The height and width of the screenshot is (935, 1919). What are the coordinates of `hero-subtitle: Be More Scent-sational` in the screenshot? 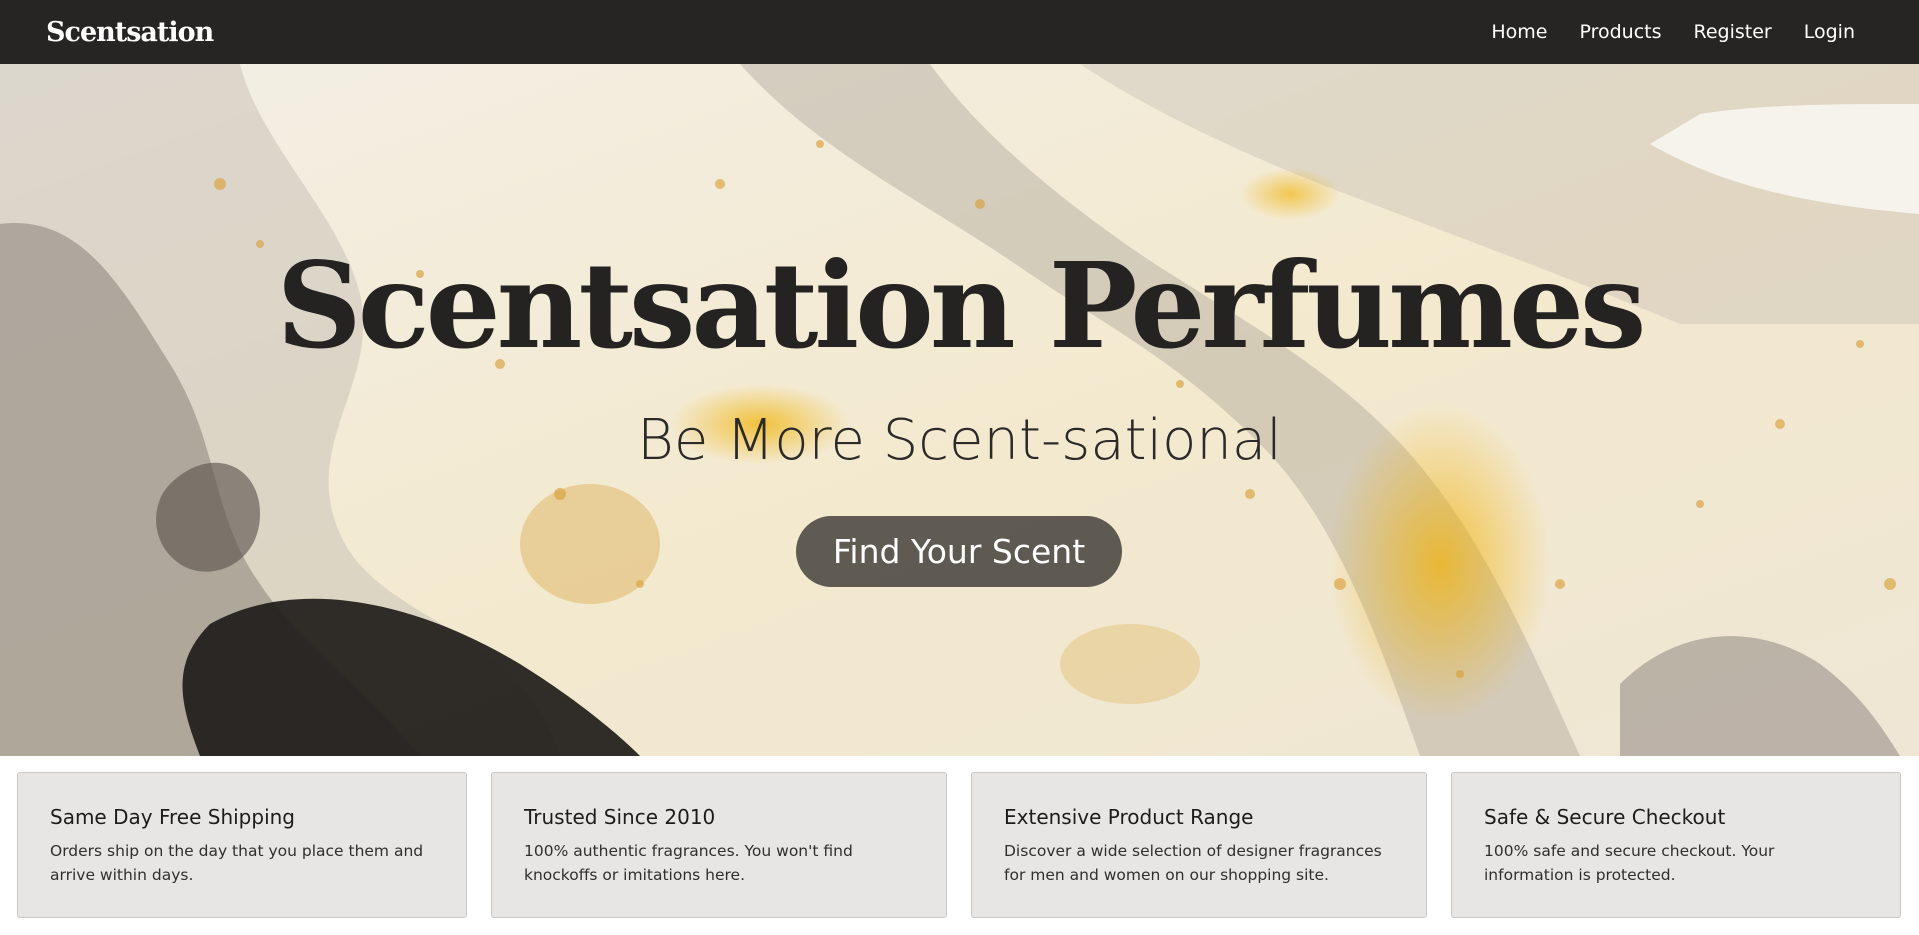 It's located at (959, 440).